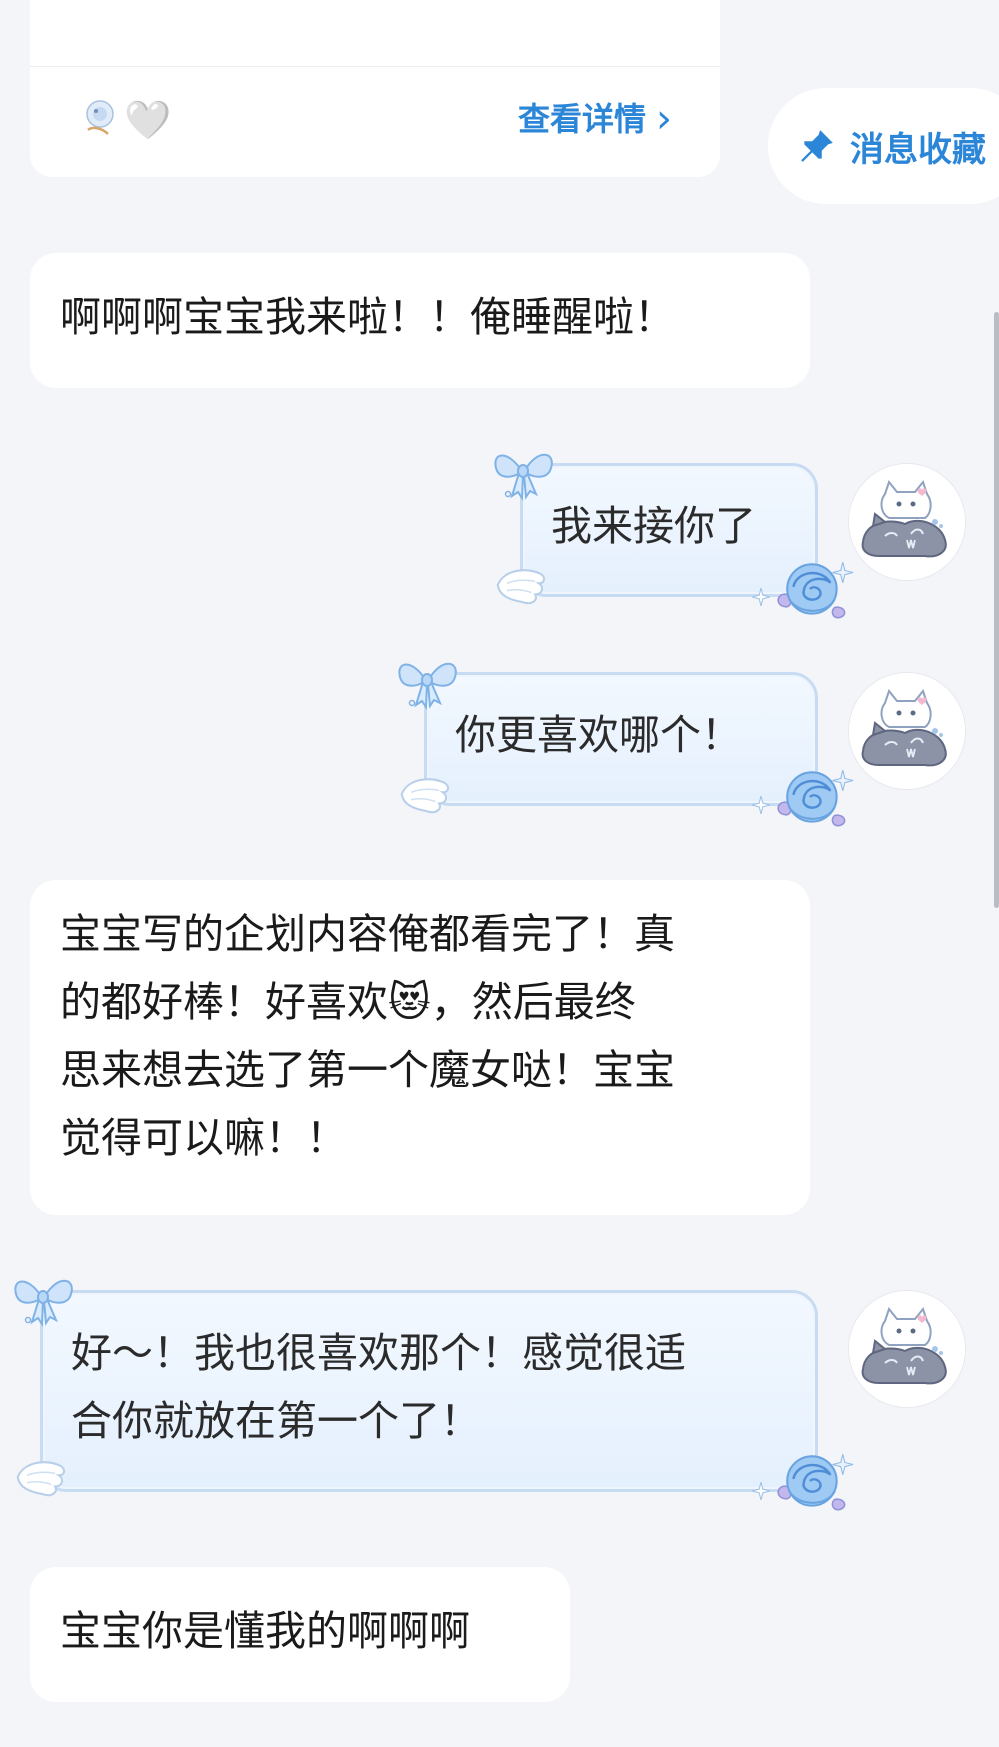 This screenshot has width=999, height=1747. What do you see at coordinates (367, 934) in the screenshot?
I see `message-text-line: 宝宝写的企划内容俺都看完了！真` at bounding box center [367, 934].